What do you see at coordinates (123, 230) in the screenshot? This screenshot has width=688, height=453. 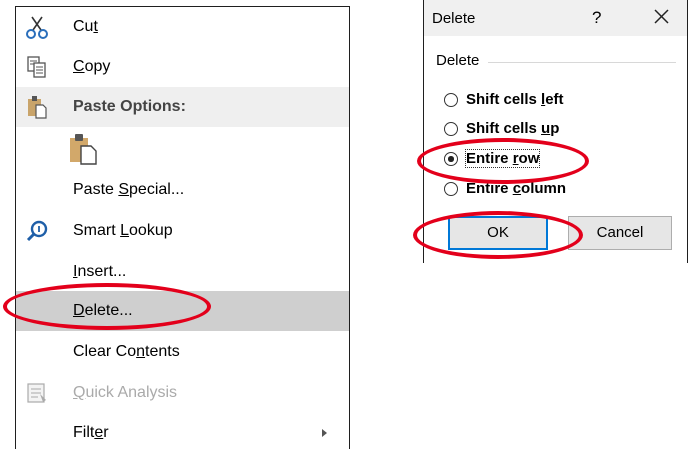 I see `smart-lookup-label: Smart Lookup` at bounding box center [123, 230].